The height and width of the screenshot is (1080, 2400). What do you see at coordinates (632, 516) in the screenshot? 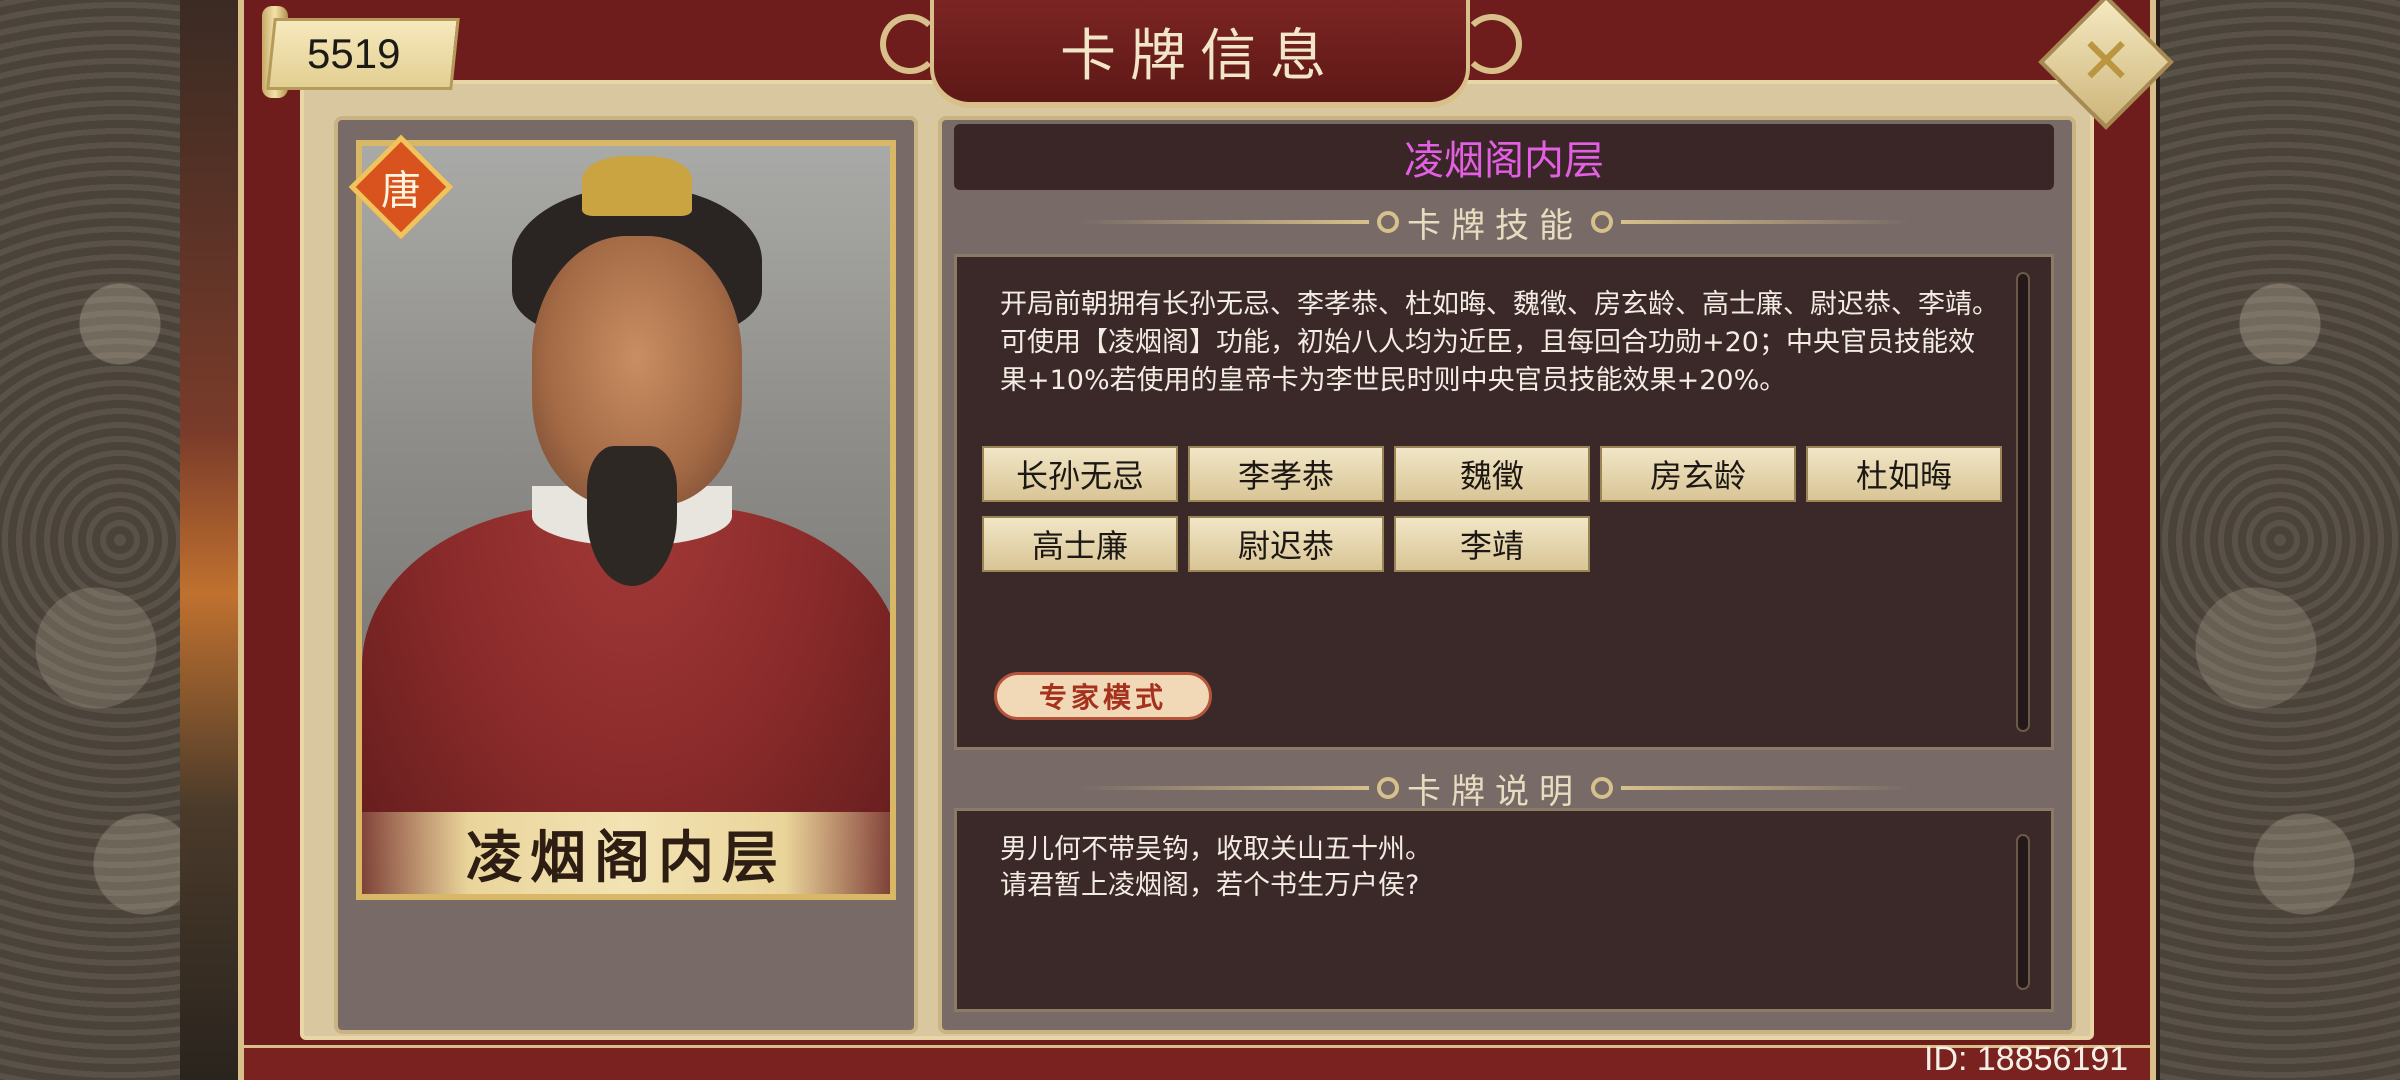
I see `portrait-beard` at bounding box center [632, 516].